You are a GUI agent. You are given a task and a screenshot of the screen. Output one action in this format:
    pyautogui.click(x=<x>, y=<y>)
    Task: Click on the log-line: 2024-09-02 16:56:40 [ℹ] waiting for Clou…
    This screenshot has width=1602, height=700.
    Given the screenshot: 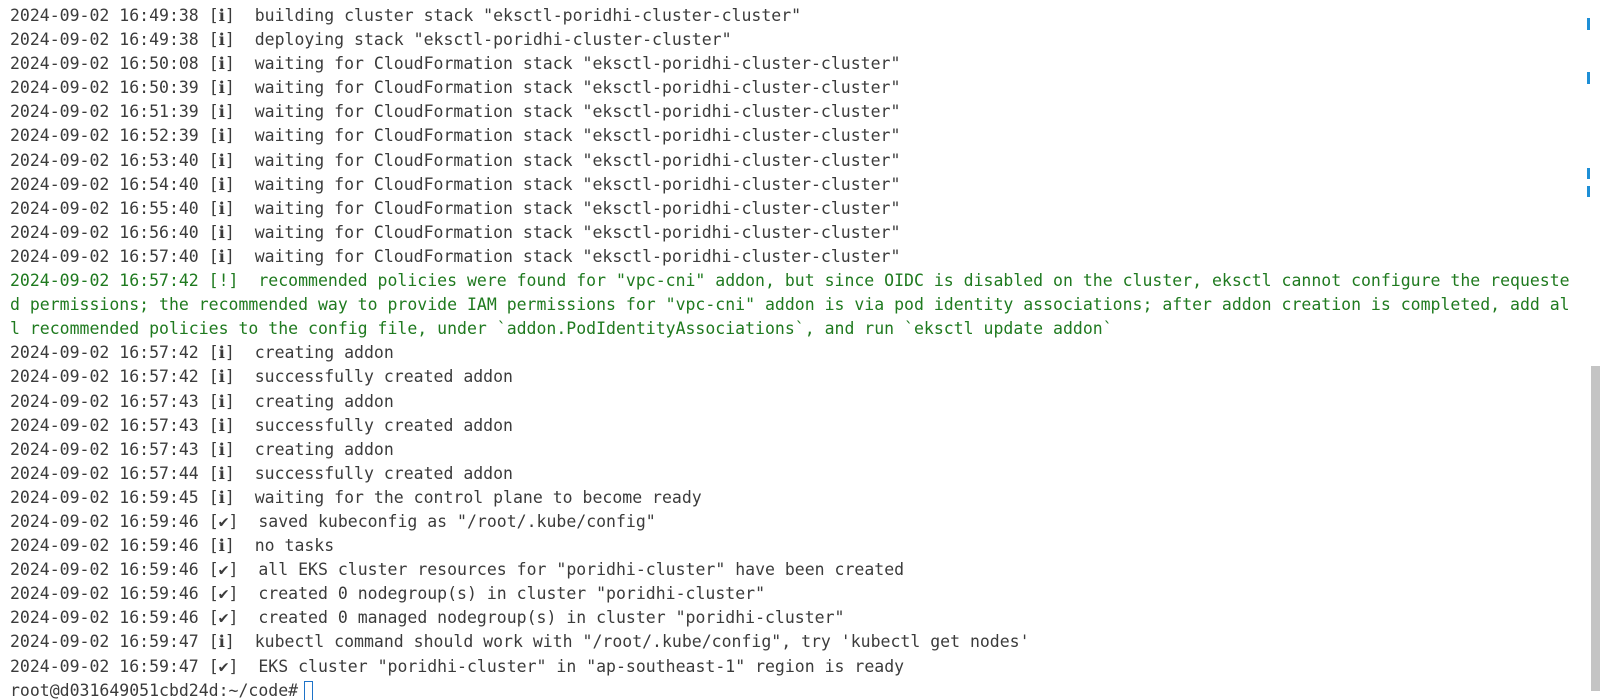 What is the action you would take?
    pyautogui.click(x=798, y=233)
    